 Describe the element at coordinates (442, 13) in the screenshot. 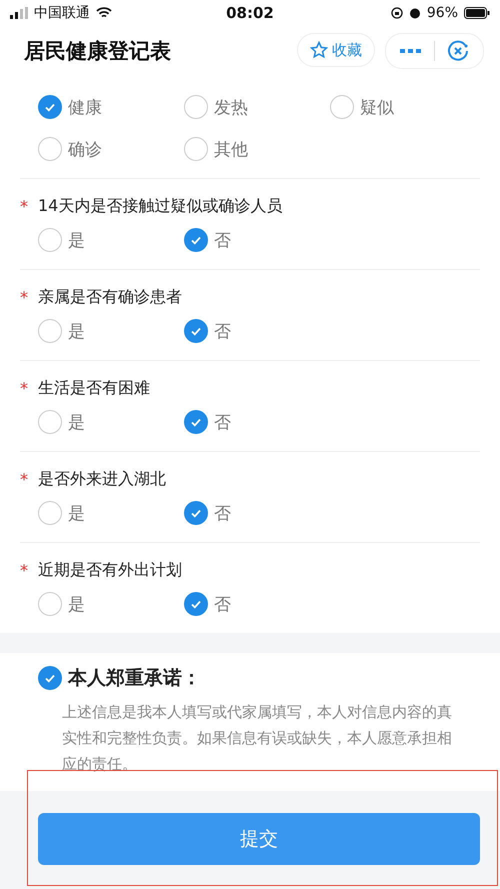

I see `battery-percent: 96%` at that location.